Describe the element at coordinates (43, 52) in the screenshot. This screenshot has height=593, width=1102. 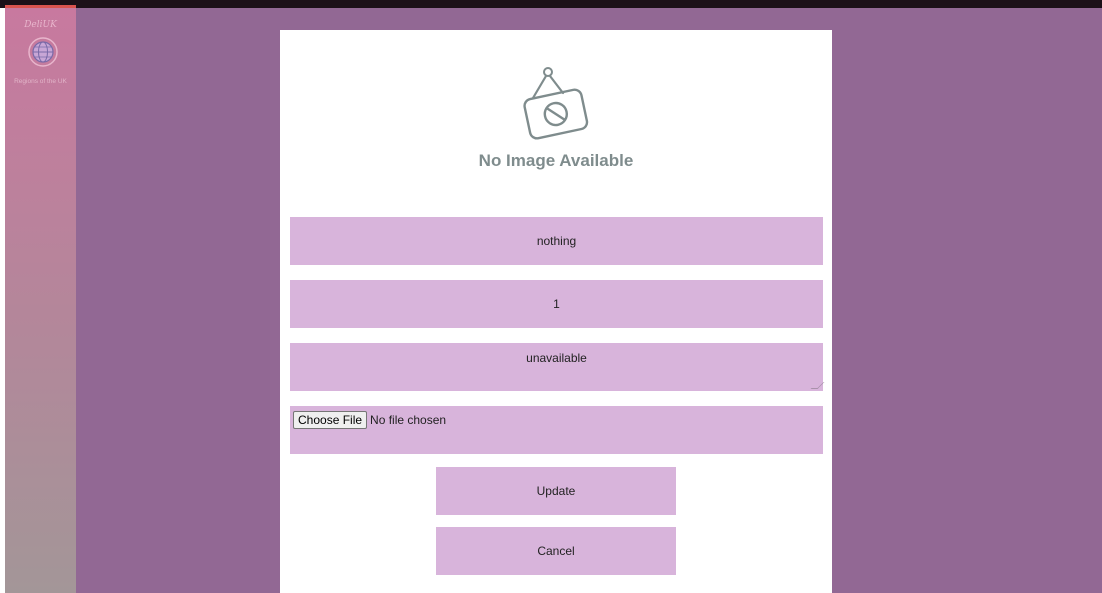
I see `globe-icon` at that location.